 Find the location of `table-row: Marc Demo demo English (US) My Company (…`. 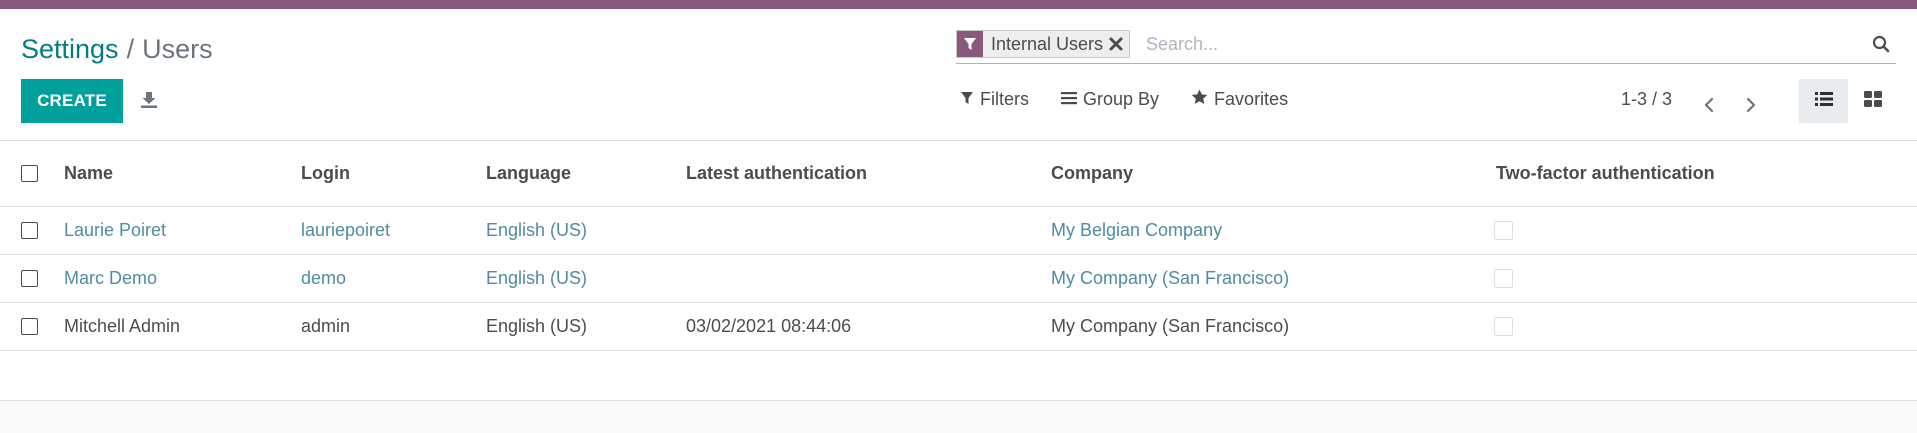

table-row: Marc Demo demo English (US) My Company (… is located at coordinates (958, 279).